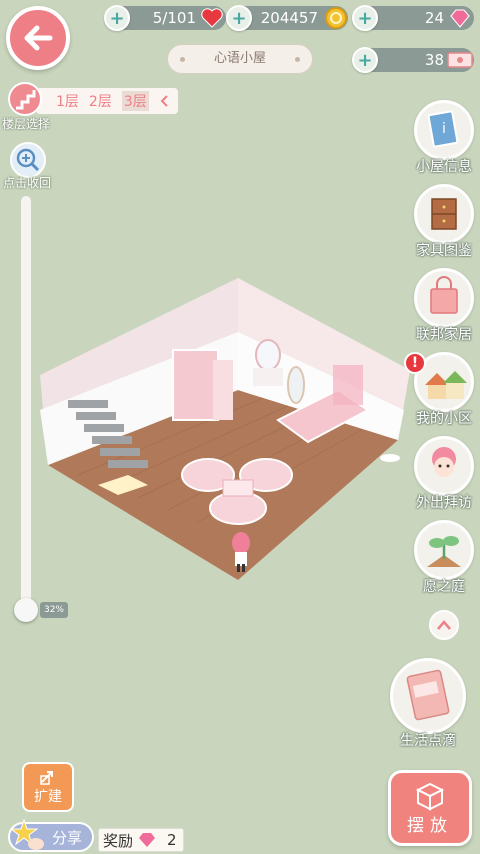 The image size is (480, 854). Describe the element at coordinates (444, 335) in the screenshot. I see `federation-home-label: 联邦家居` at that location.